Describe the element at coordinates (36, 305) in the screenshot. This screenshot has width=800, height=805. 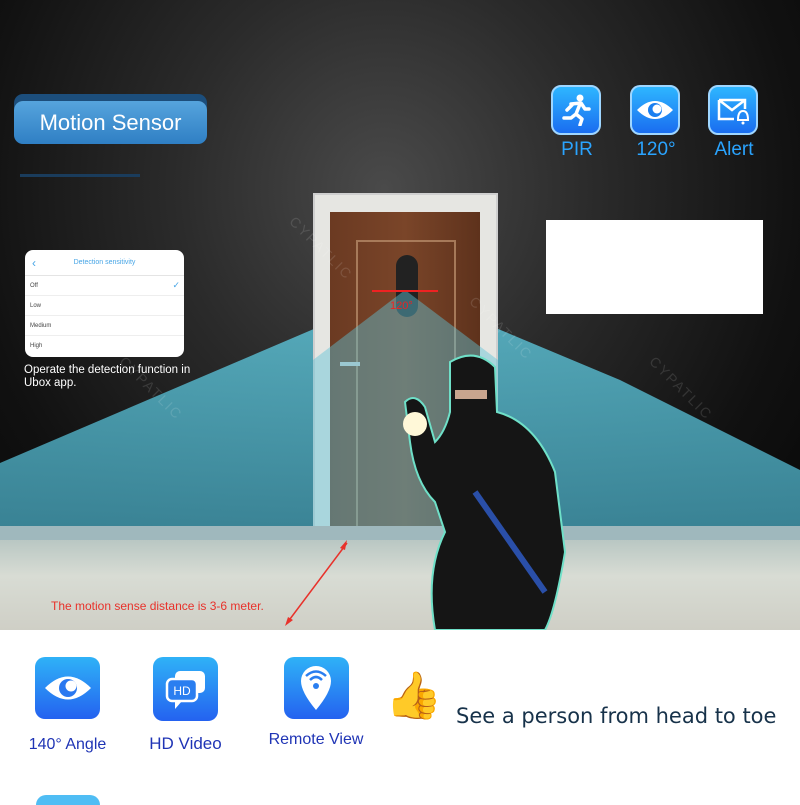
I see `option-label: Low` at that location.